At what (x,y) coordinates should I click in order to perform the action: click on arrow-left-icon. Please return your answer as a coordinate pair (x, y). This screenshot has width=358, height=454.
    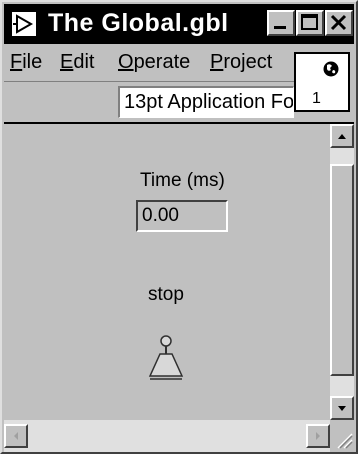
    Looking at the image, I should click on (16, 436).